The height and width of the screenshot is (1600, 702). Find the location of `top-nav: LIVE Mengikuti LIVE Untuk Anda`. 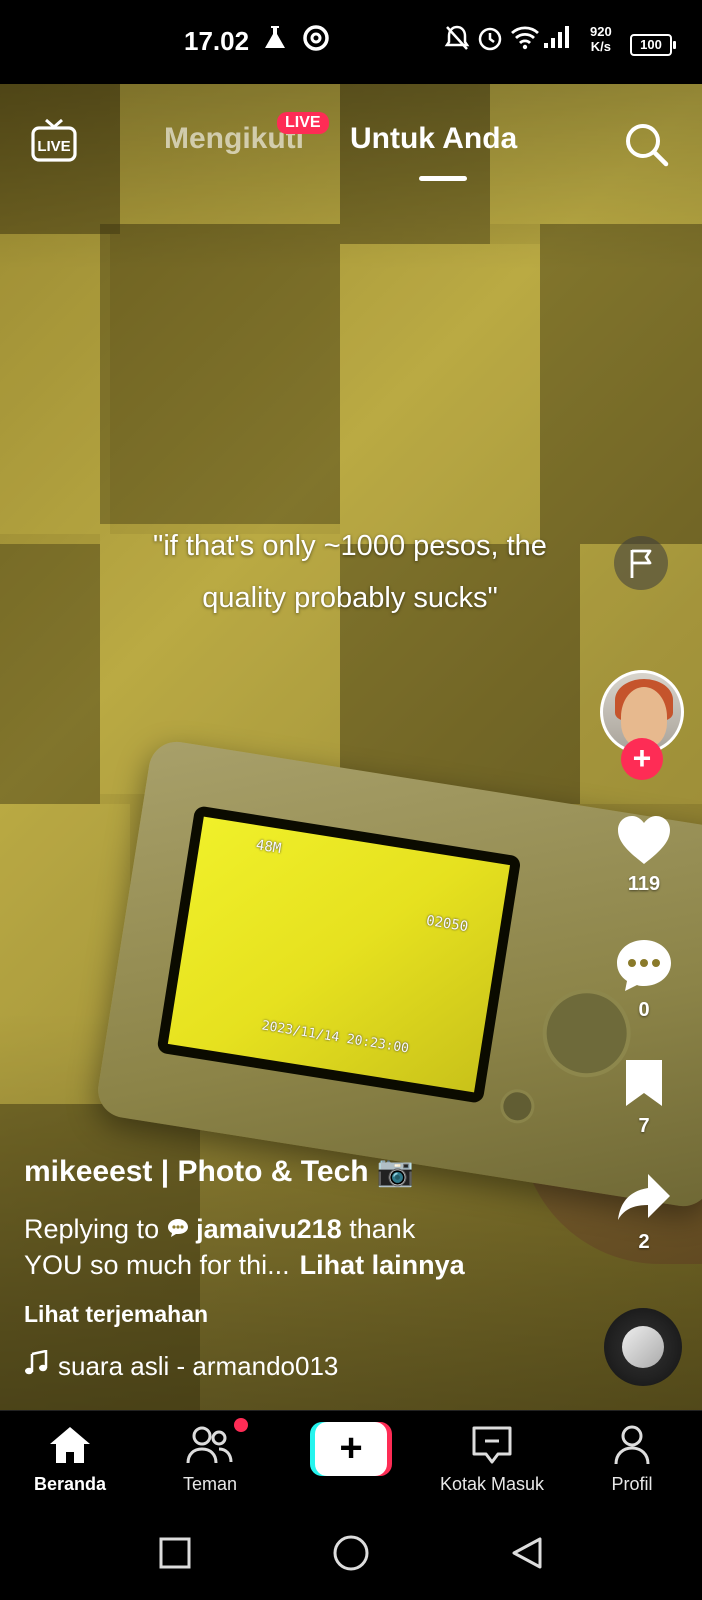

top-nav: LIVE Mengikuti LIVE Untuk Anda is located at coordinates (351, 144).